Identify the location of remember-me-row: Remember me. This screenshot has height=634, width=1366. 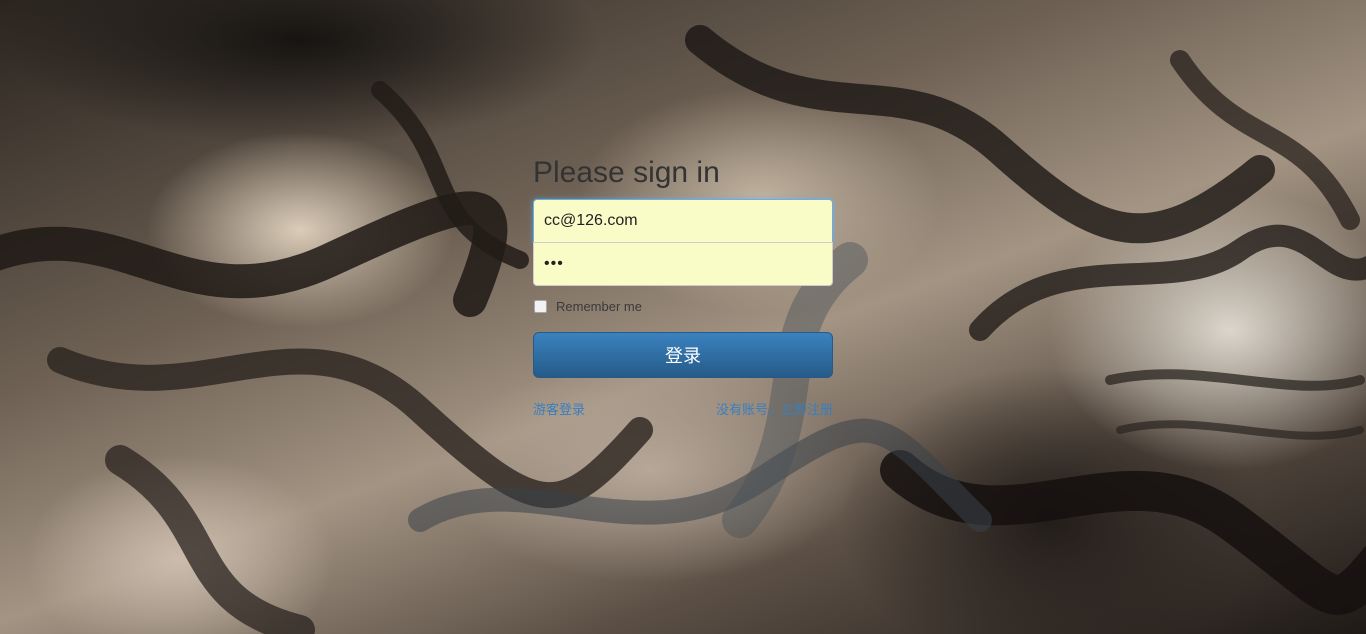
(683, 306).